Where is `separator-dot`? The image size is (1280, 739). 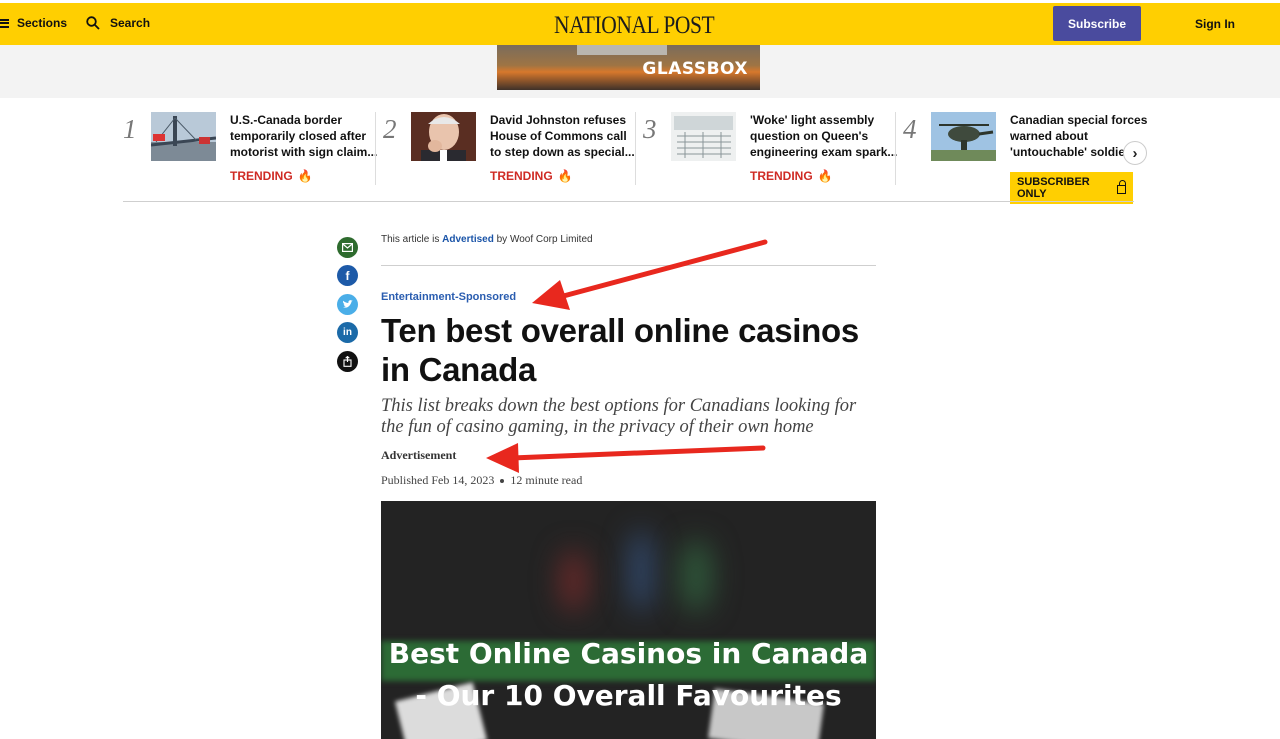 separator-dot is located at coordinates (502, 481).